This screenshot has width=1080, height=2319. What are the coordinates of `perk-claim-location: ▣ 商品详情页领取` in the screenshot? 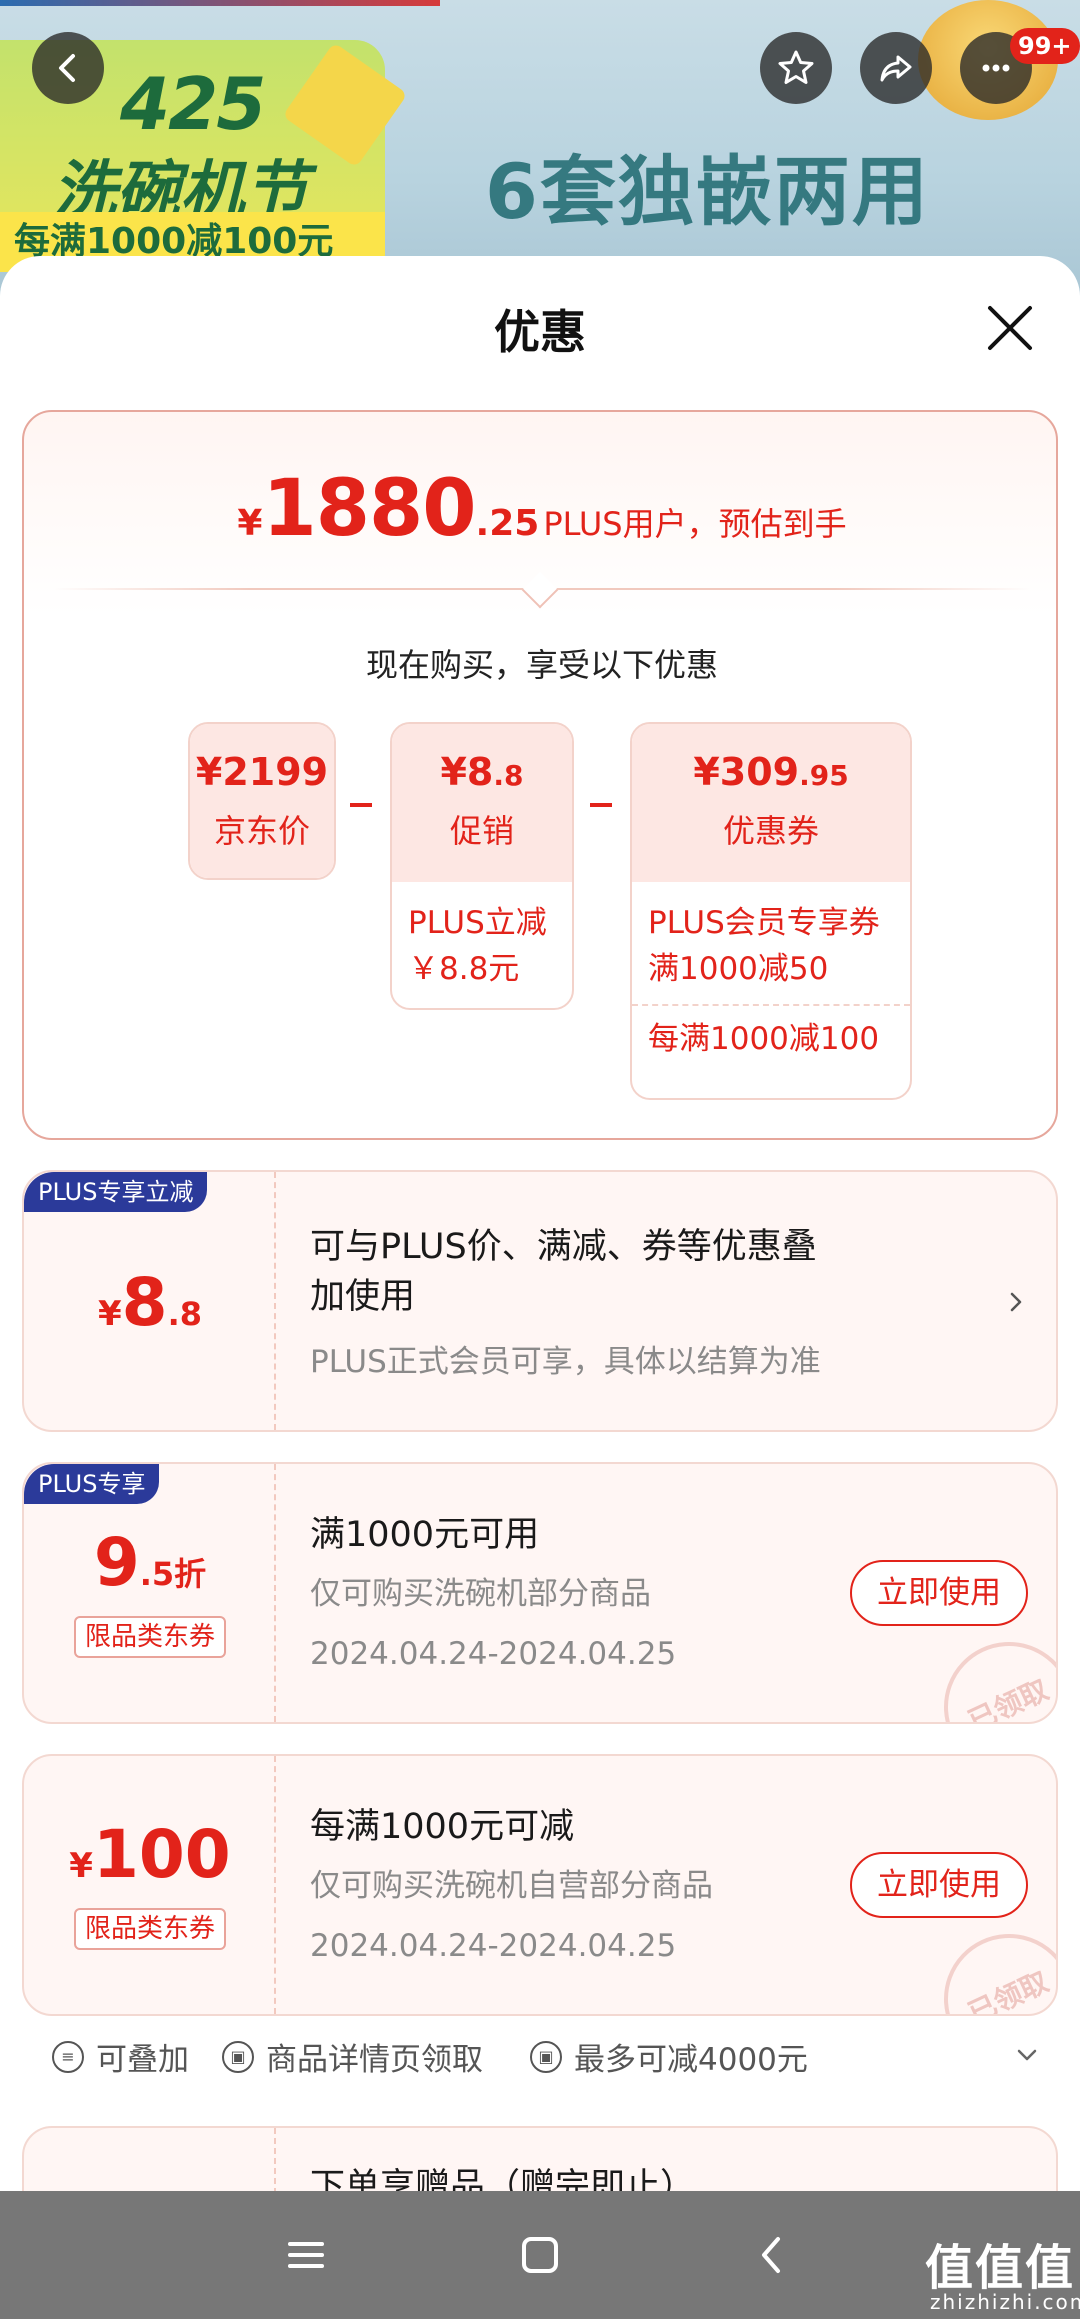 It's located at (352, 2056).